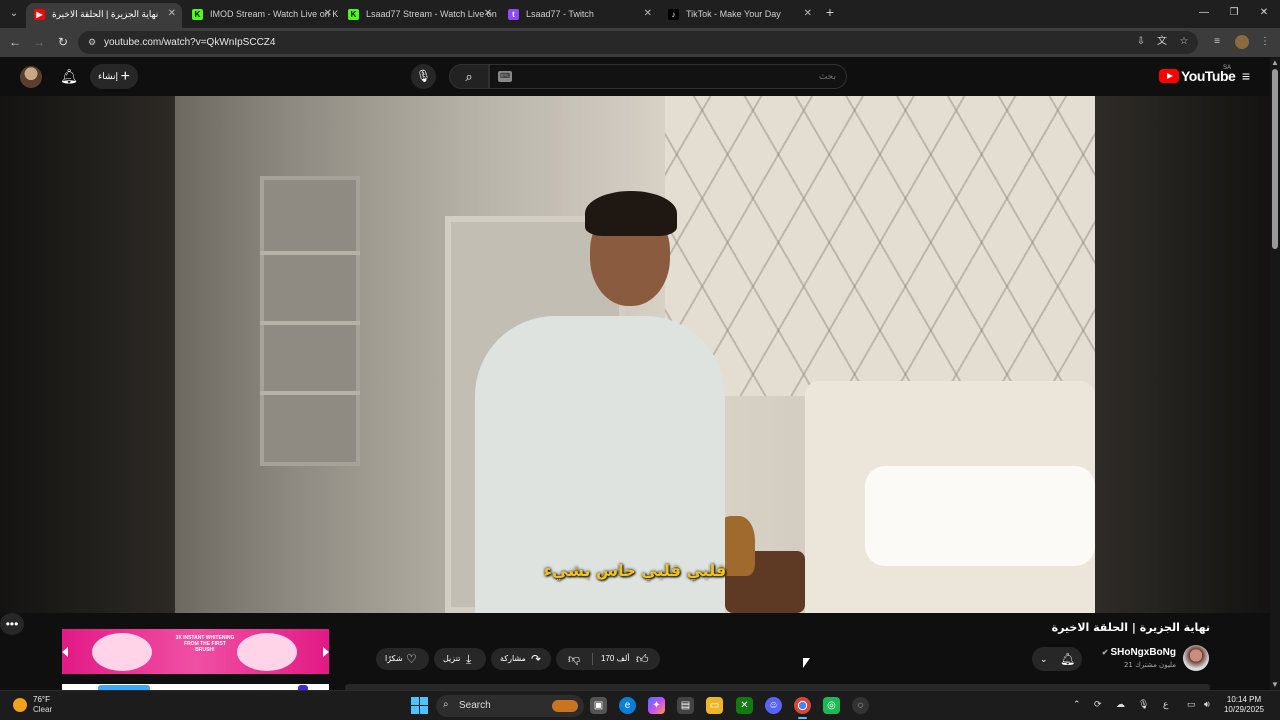 This screenshot has height=720, width=1280. Describe the element at coordinates (642, 659) in the screenshot. I see `like-icon: 👍︎` at that location.